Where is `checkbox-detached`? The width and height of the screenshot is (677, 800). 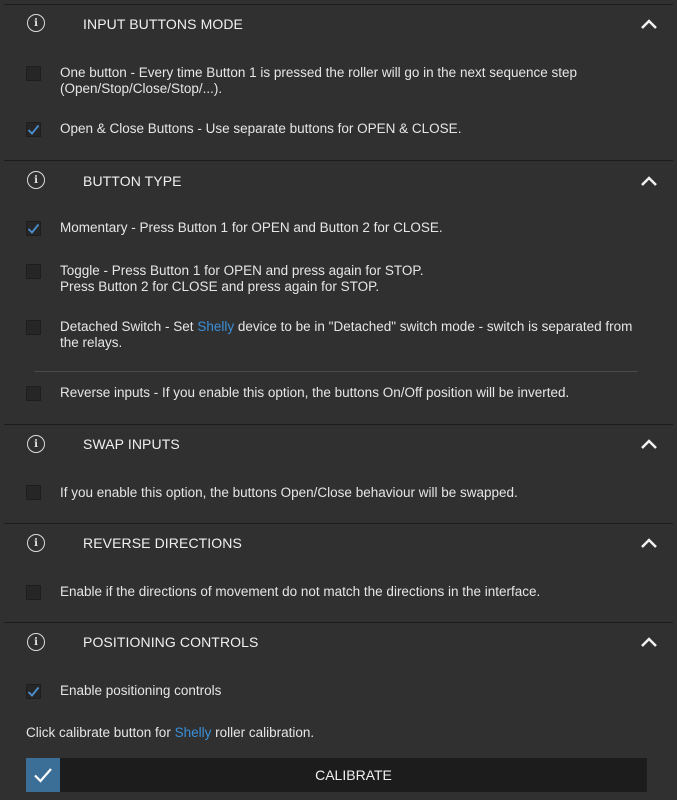
checkbox-detached is located at coordinates (33, 327).